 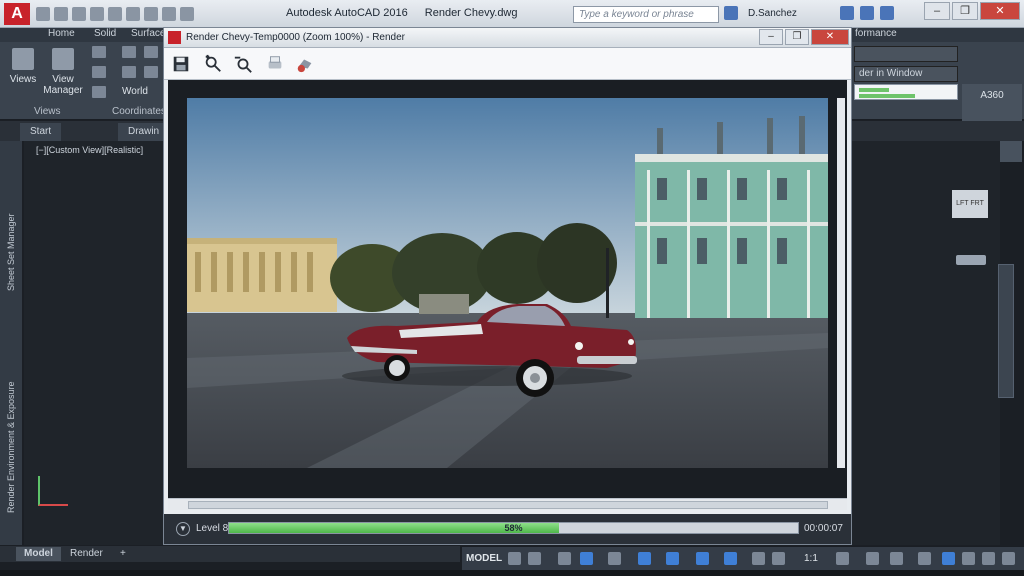 What do you see at coordinates (61, 14) in the screenshot?
I see `open-icon` at bounding box center [61, 14].